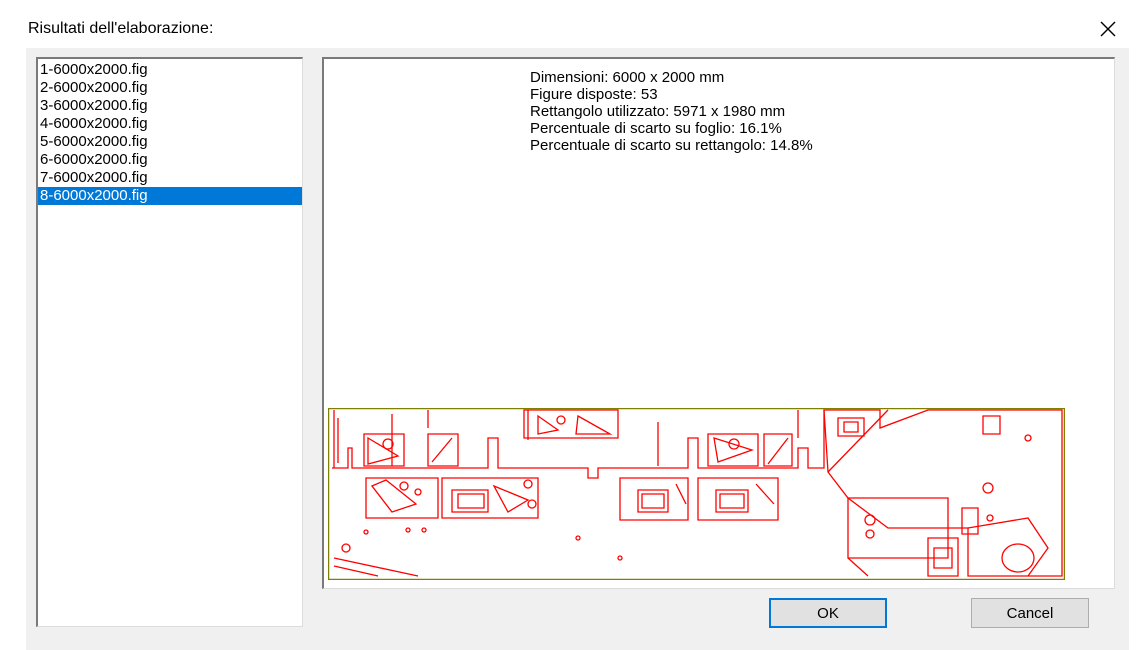 The width and height of the screenshot is (1145, 650). Describe the element at coordinates (170, 160) in the screenshot. I see `file-list-item: 6-6000x2000.fig` at that location.